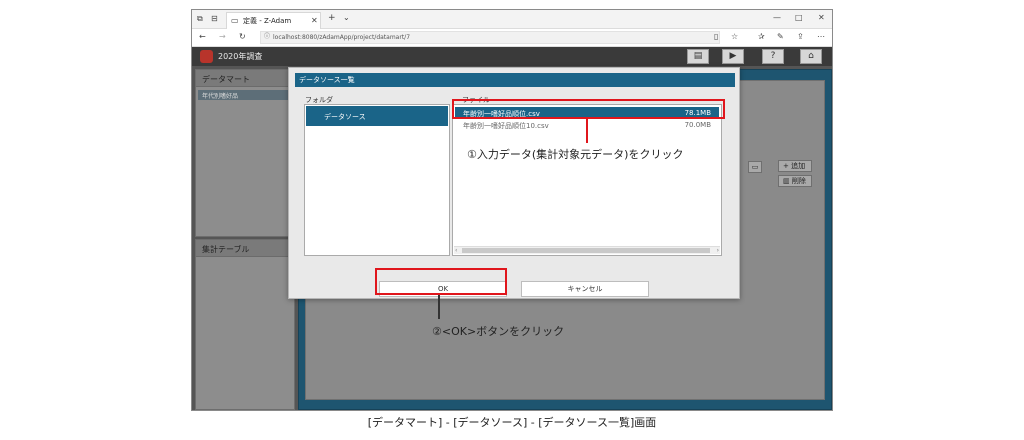 The image size is (1024, 440). What do you see at coordinates (267, 36) in the screenshot?
I see `info-icon: ⓘ` at bounding box center [267, 36].